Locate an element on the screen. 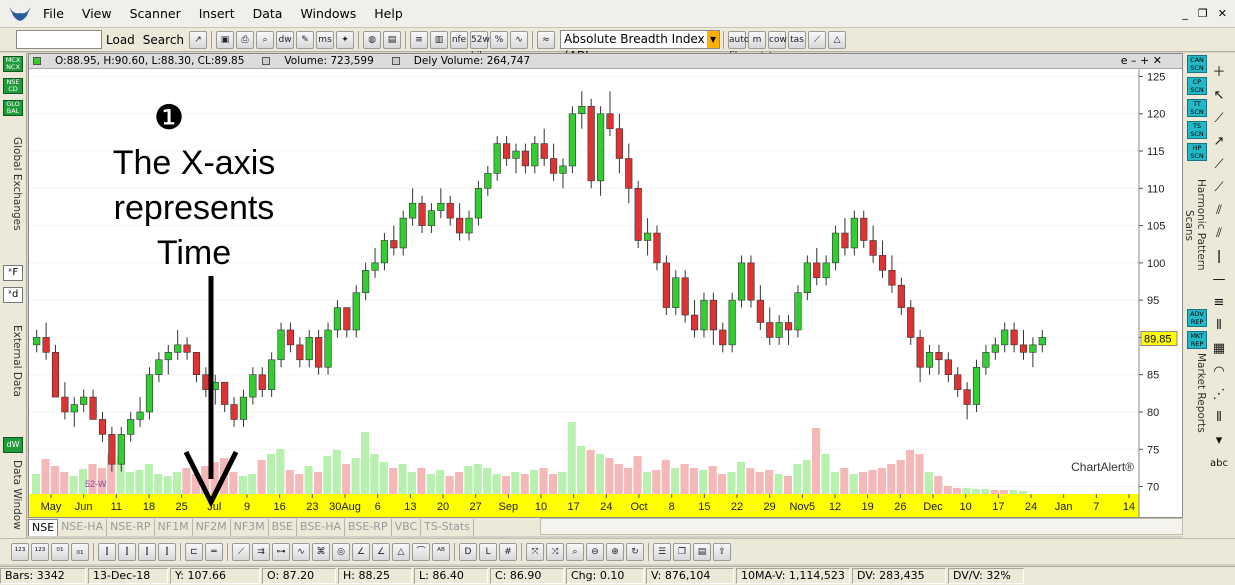 The height and width of the screenshot is (585, 1235). text-tool-icon: abc is located at coordinates (1219, 464).